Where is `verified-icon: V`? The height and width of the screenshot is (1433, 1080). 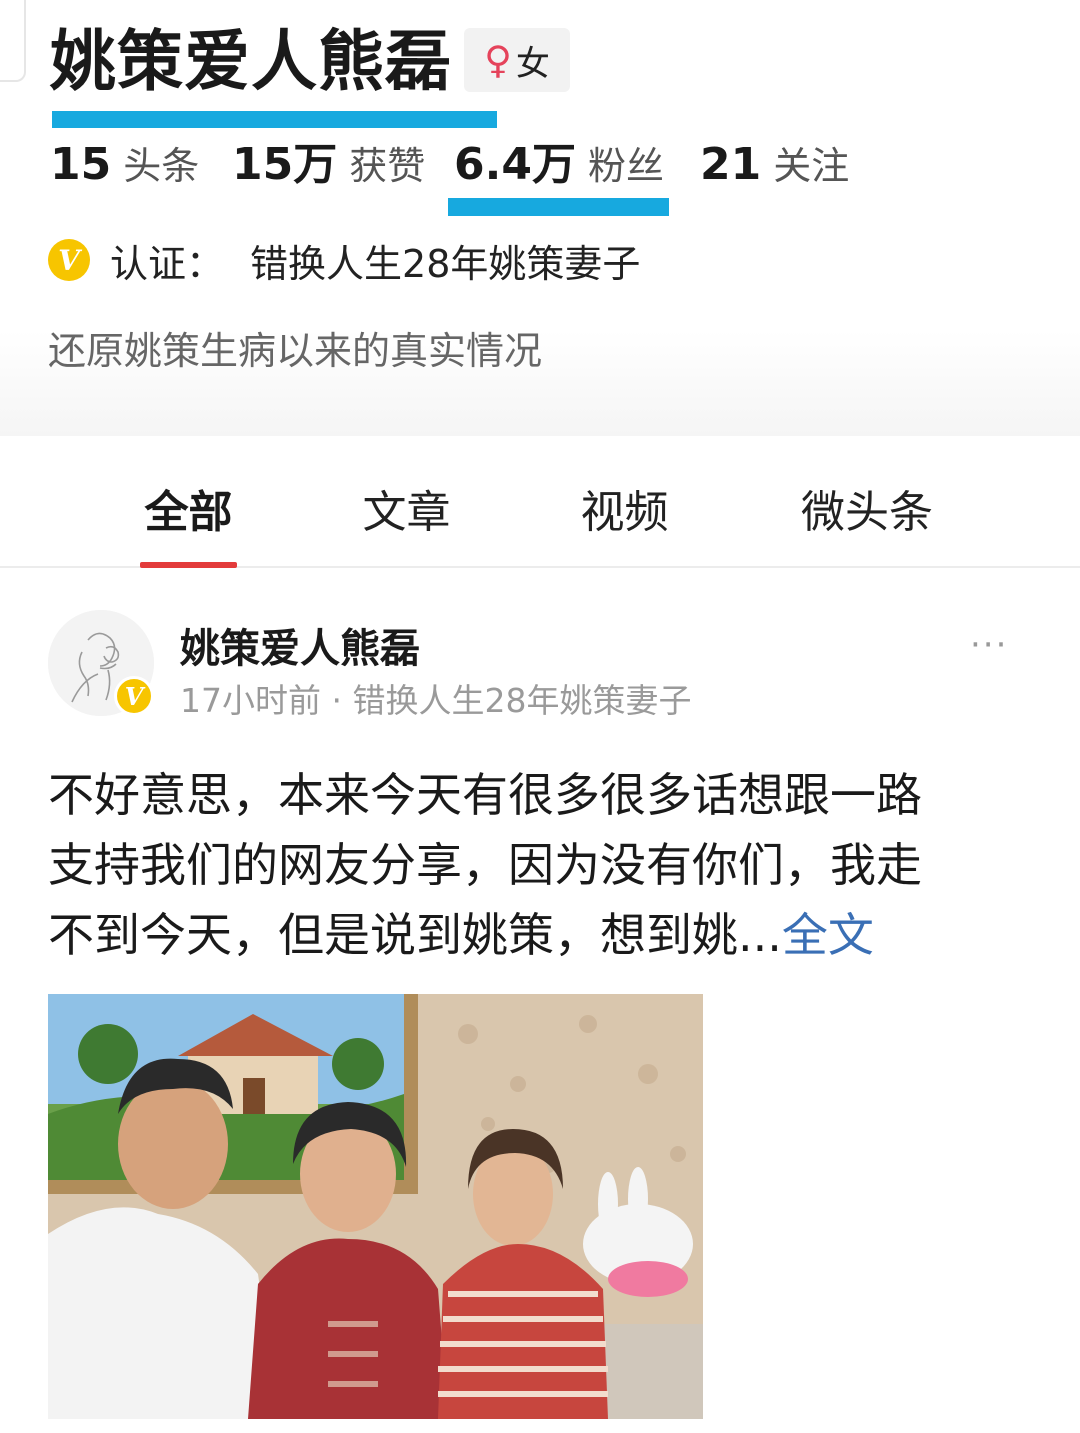
verified-icon: V is located at coordinates (69, 260).